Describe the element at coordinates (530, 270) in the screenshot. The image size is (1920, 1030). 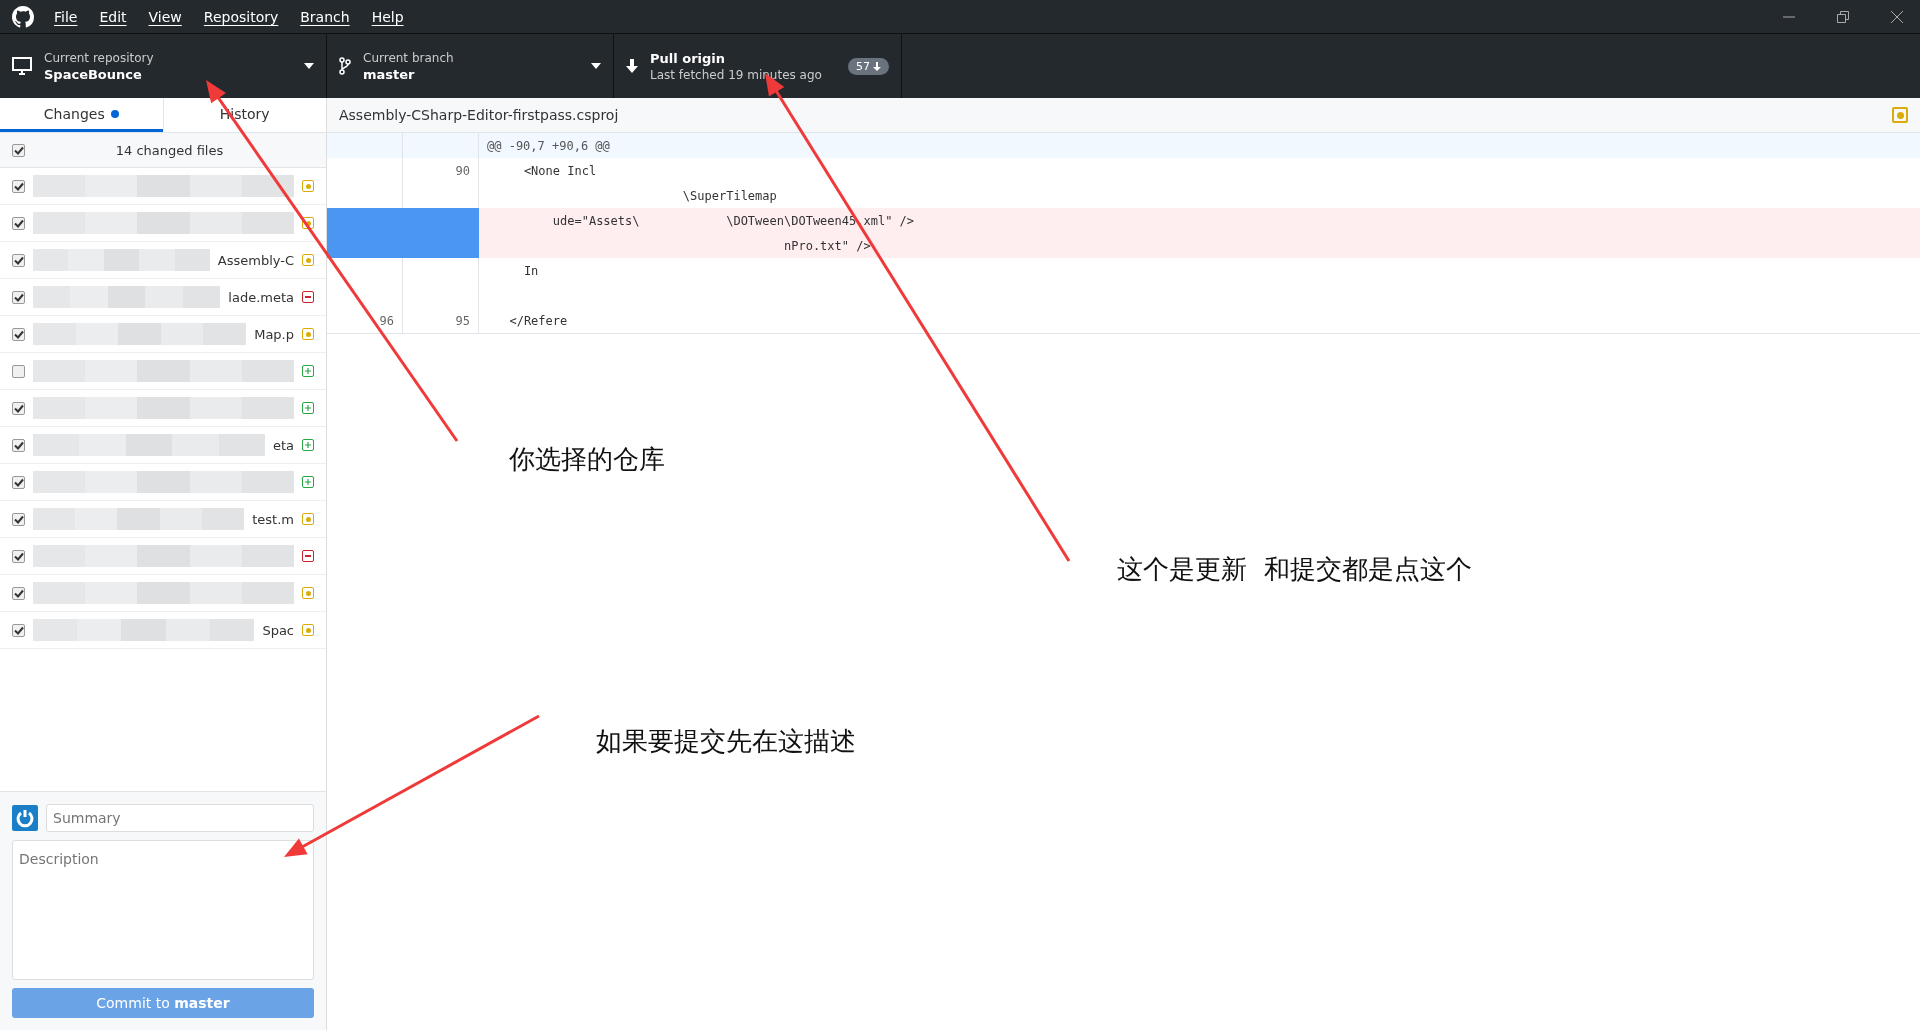
I see `code-line: In` at that location.